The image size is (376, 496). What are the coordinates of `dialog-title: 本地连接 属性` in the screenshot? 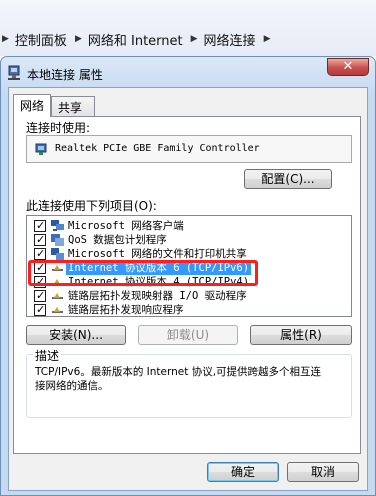 It's located at (65, 75).